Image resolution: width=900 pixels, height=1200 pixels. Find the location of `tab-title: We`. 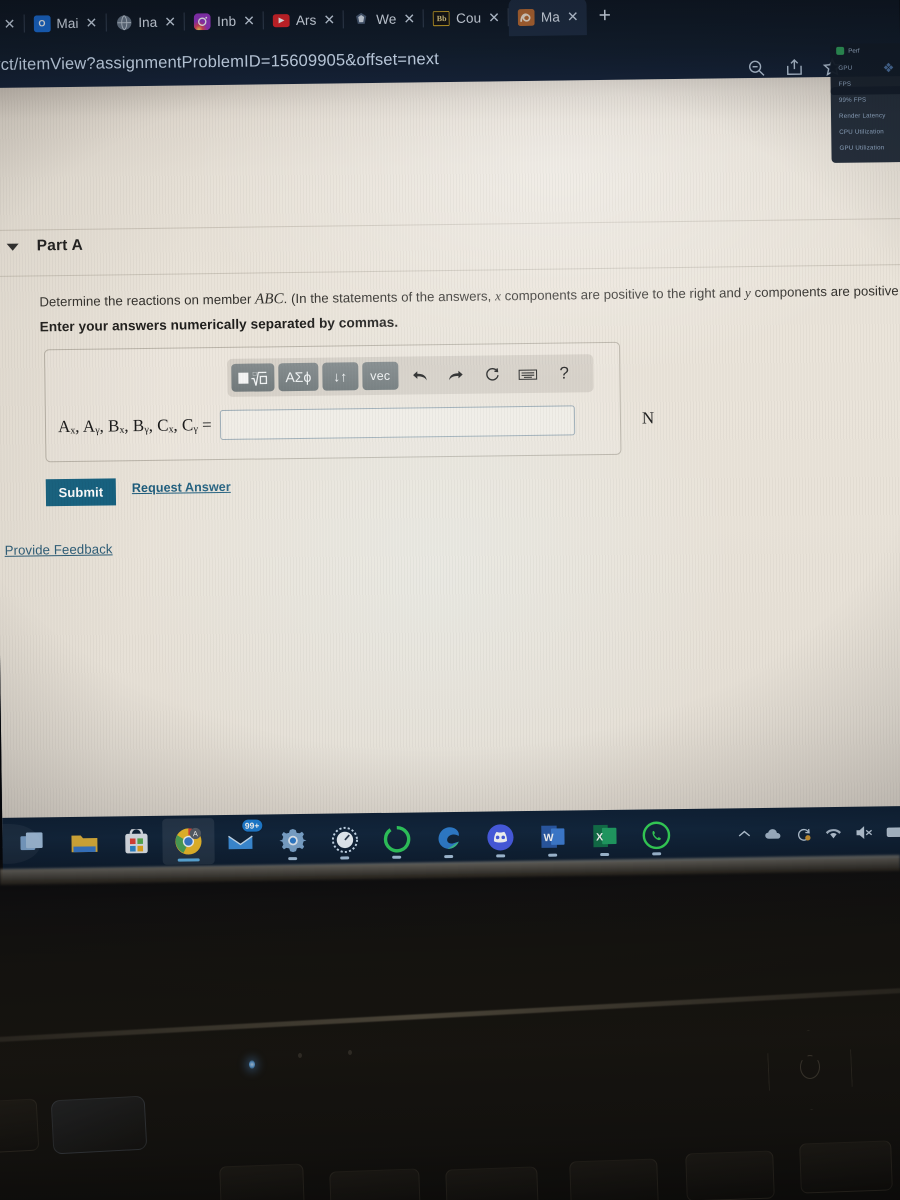

tab-title: We is located at coordinates (386, 19).